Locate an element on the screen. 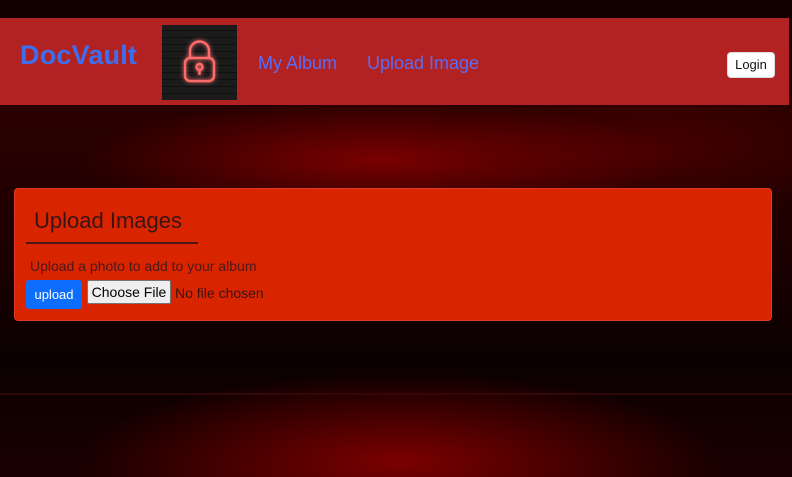 The image size is (792, 477). neon-padlock-icon is located at coordinates (199, 62).